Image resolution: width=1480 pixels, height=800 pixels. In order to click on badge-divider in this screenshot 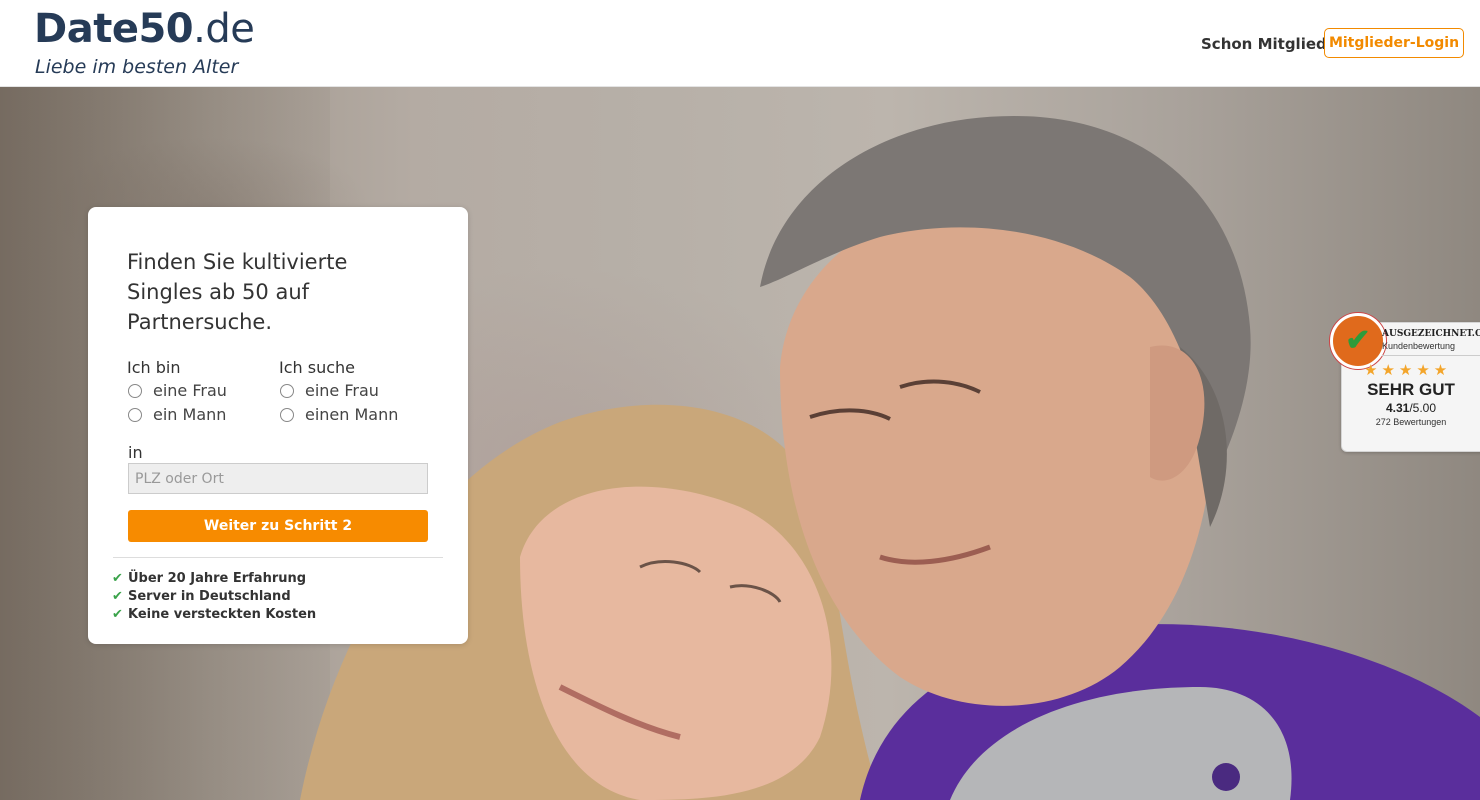, I will do `click(1431, 355)`.